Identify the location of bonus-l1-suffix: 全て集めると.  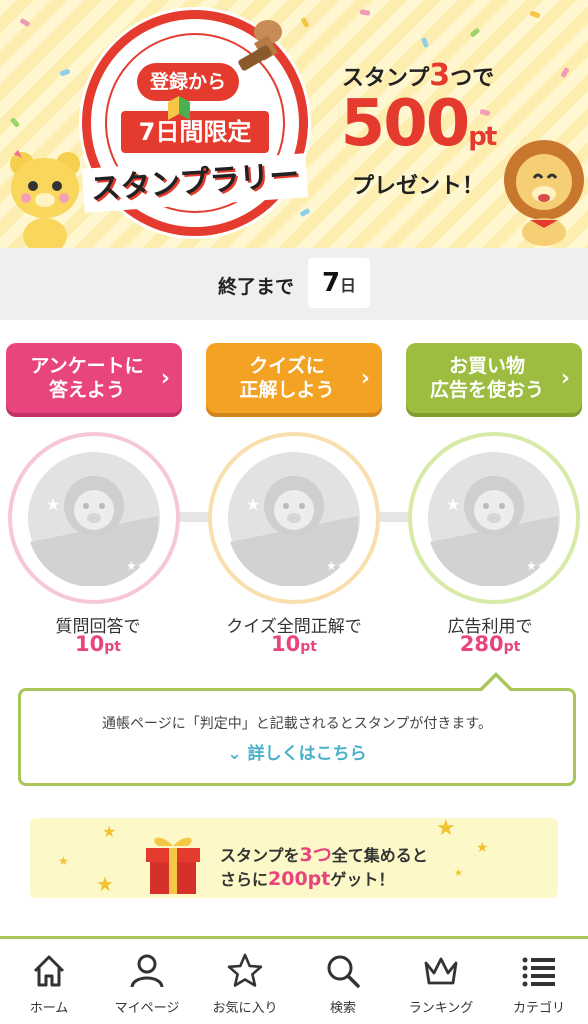
(379, 855).